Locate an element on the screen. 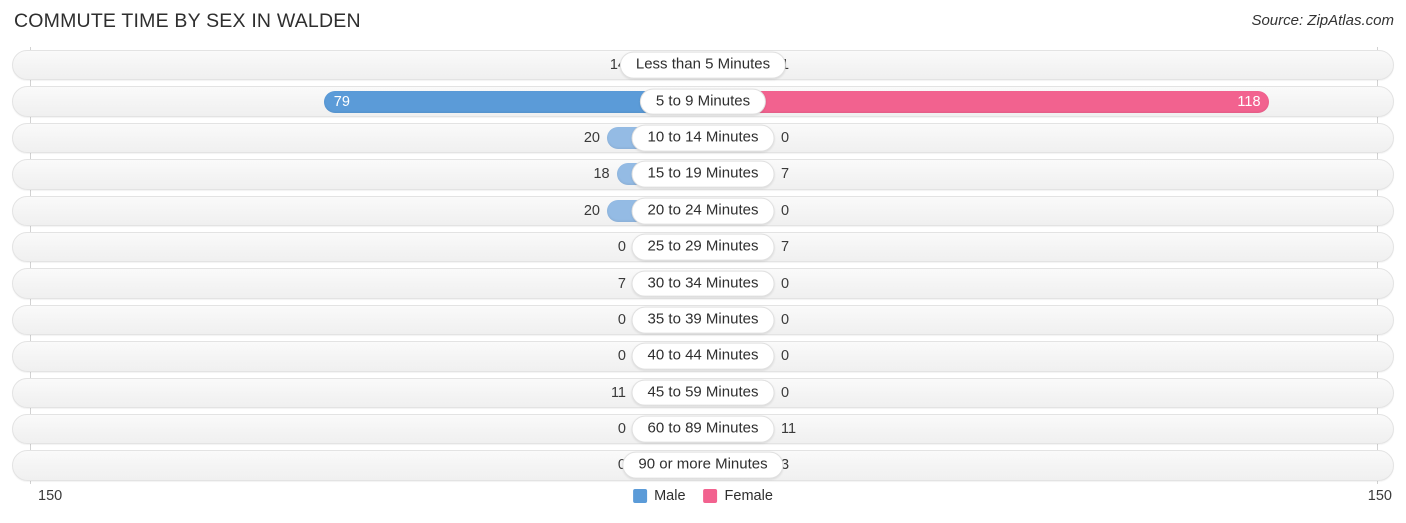 This screenshot has width=1406, height=523. category-label: Less than 5 Minutes is located at coordinates (703, 65).